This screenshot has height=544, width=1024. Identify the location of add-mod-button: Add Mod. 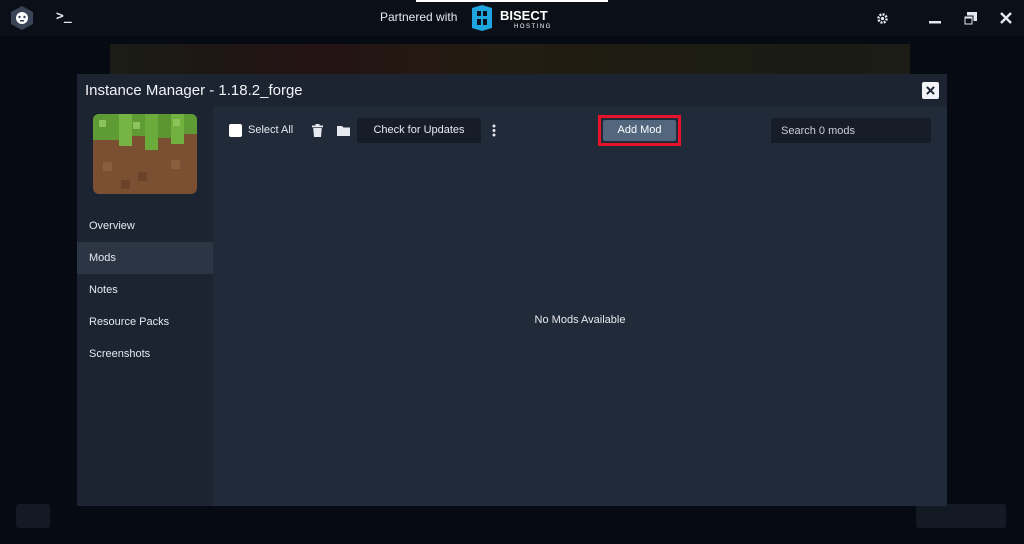
(639, 130).